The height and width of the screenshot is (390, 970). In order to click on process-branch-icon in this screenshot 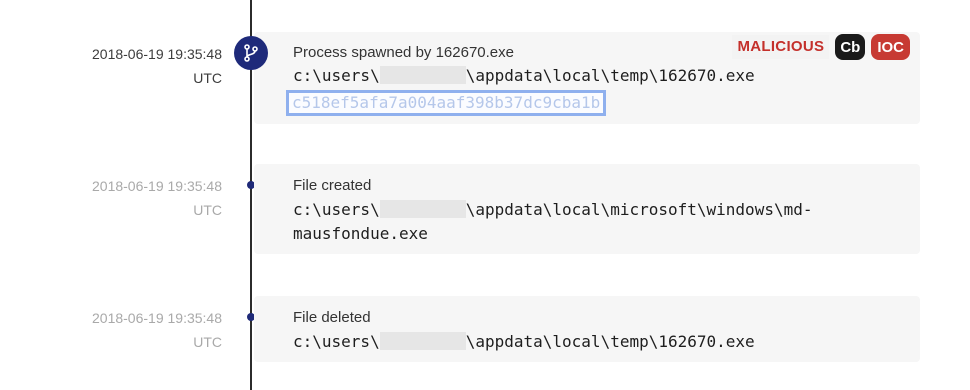, I will do `click(251, 53)`.